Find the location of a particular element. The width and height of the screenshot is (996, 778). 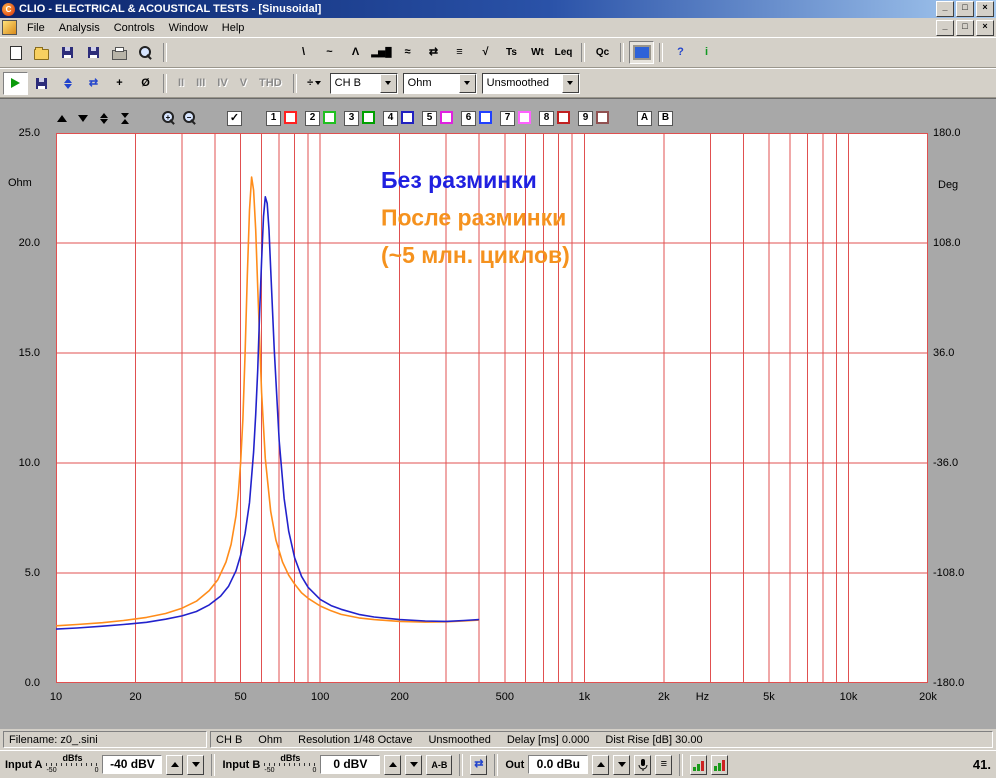

go-button is located at coordinates (15, 83).